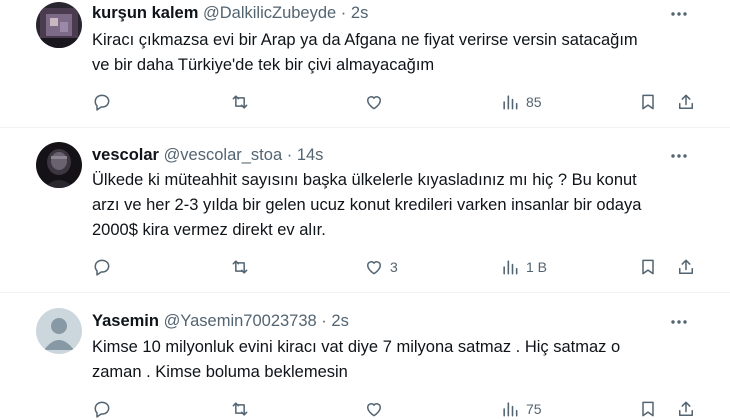  I want to click on action-bar: 3 1 B, so click(395, 267).